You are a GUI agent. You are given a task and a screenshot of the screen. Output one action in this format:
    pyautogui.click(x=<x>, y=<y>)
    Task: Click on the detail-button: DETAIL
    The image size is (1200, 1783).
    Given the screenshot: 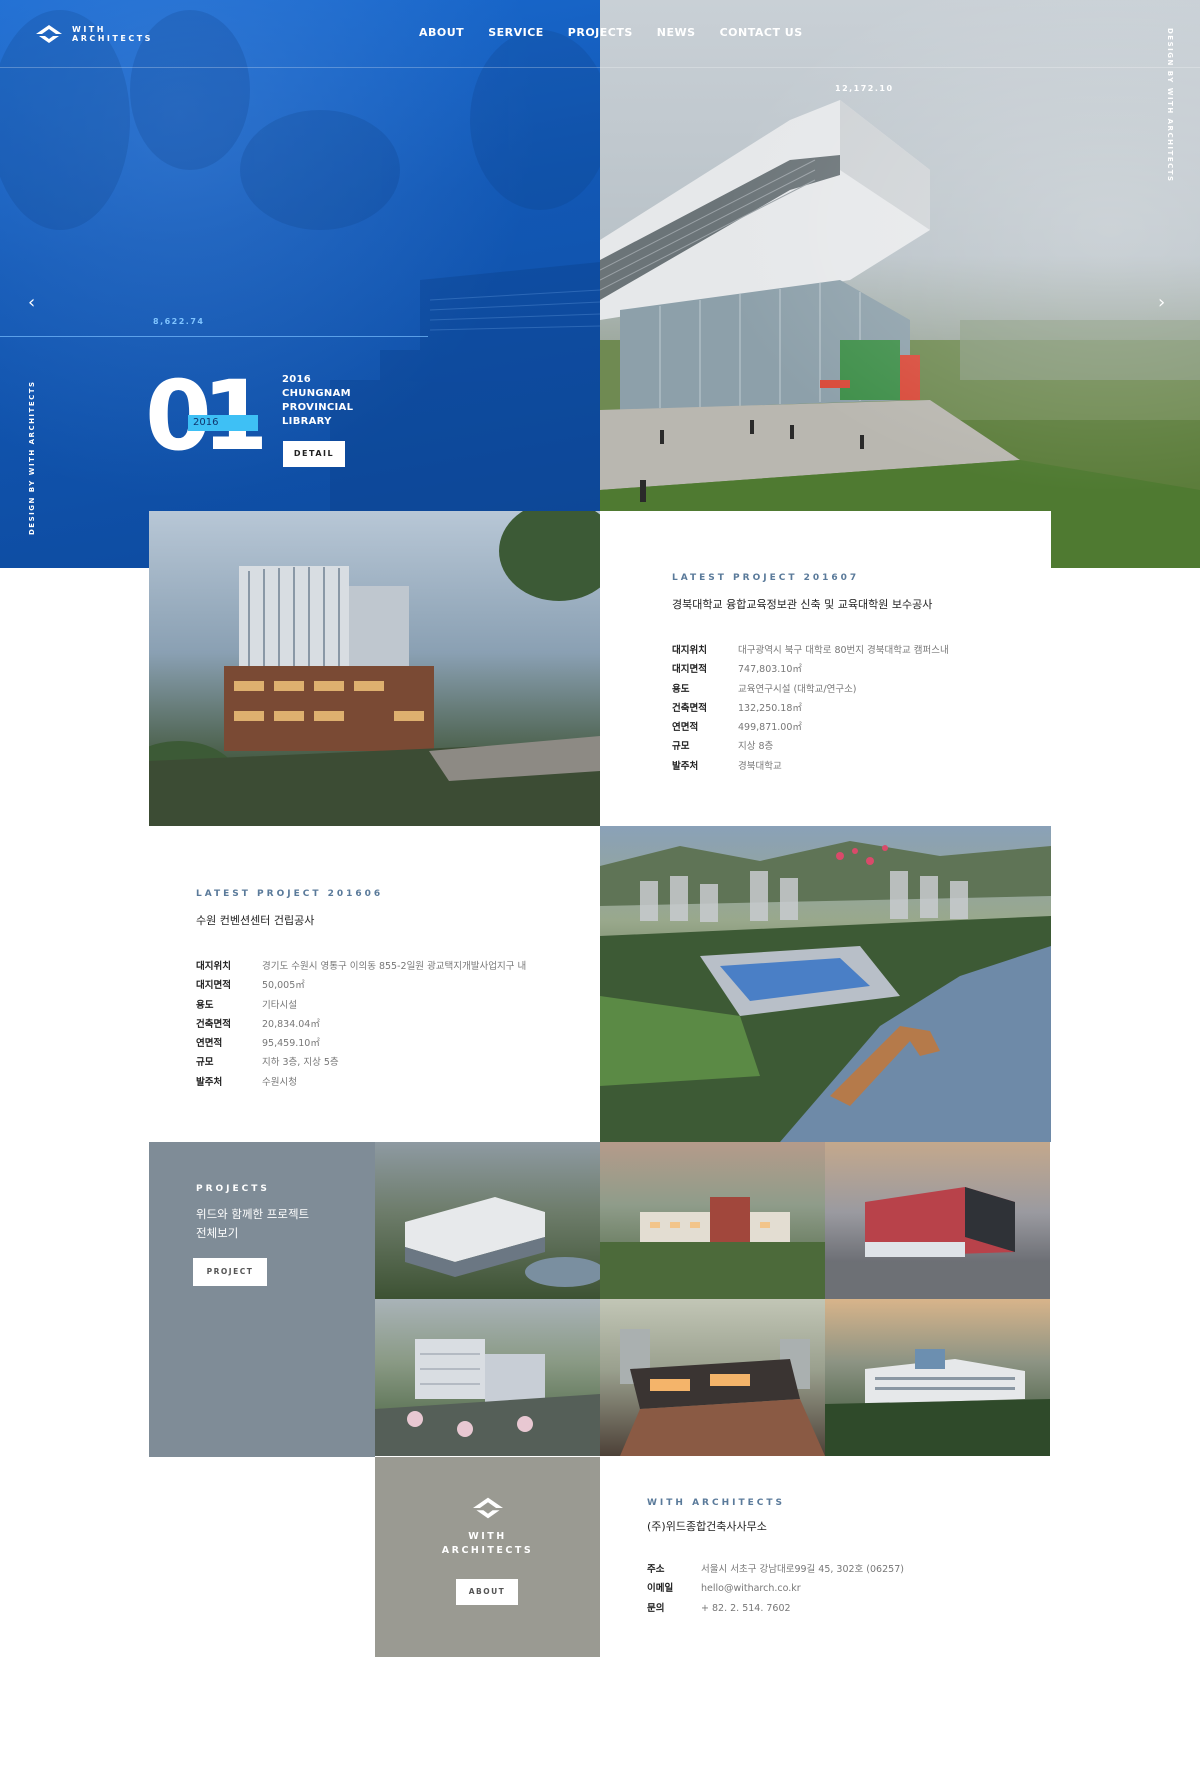 What is the action you would take?
    pyautogui.click(x=314, y=454)
    